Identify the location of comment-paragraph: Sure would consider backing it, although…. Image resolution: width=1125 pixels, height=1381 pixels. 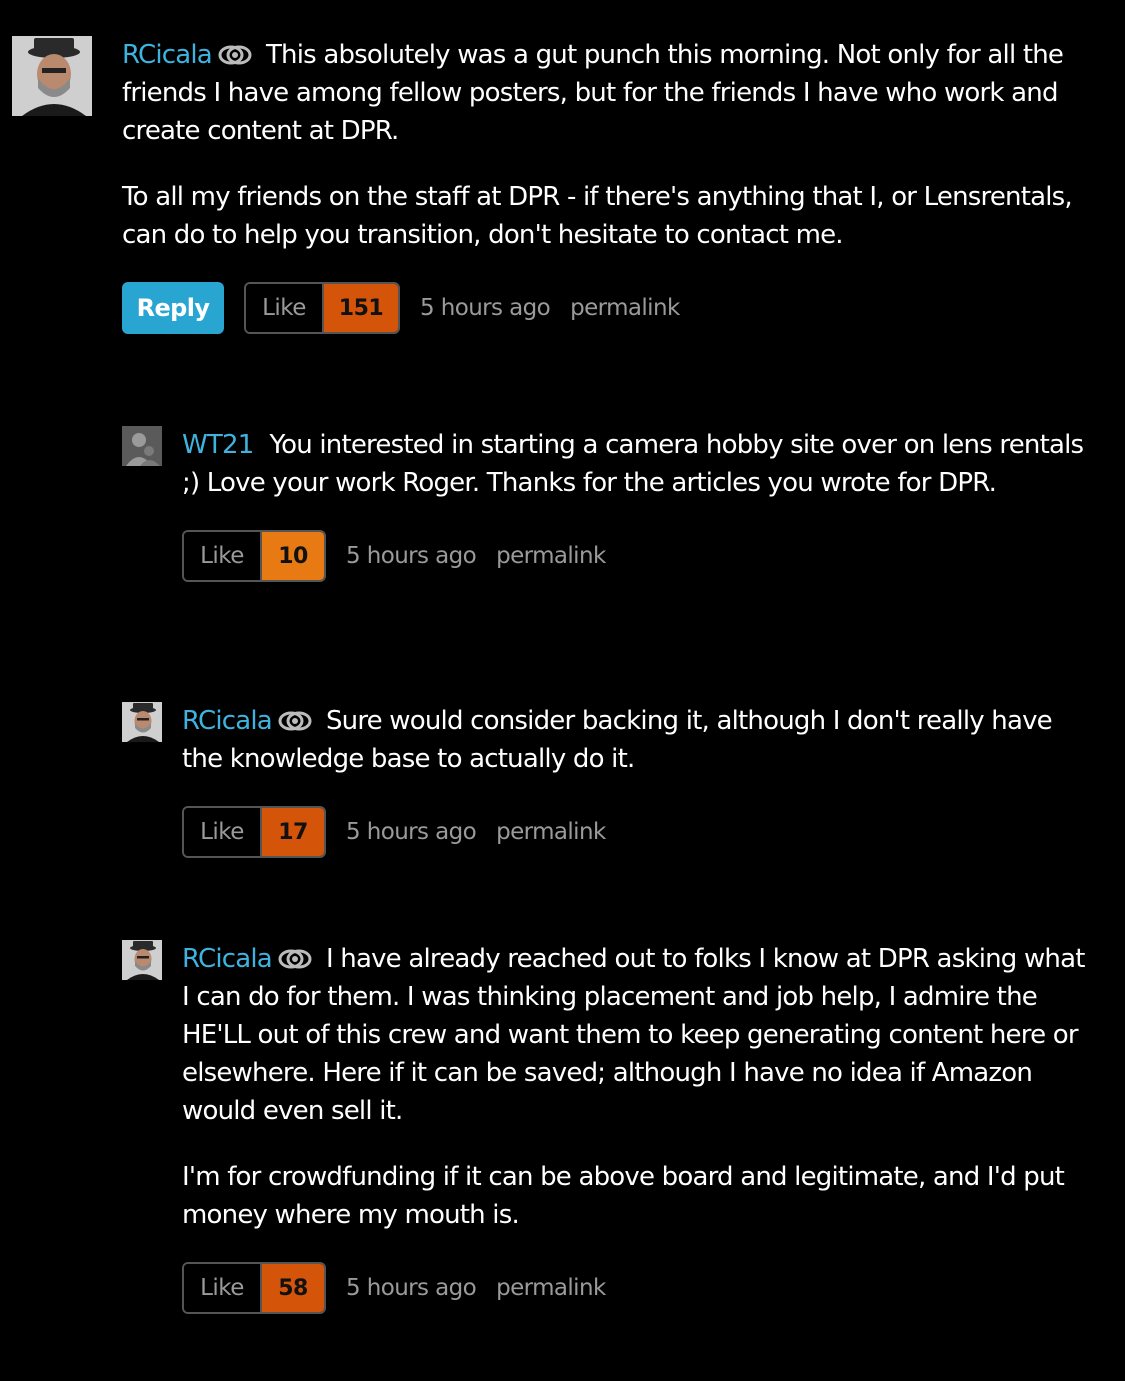
(617, 740).